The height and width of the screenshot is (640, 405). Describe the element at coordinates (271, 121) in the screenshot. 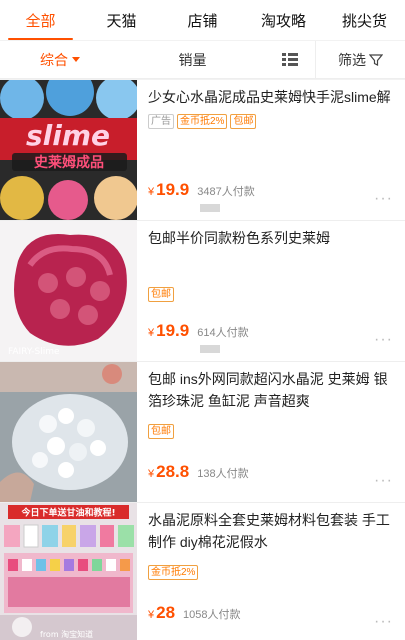

I see `product-tags: 广告 金币抵2% 包邮` at that location.